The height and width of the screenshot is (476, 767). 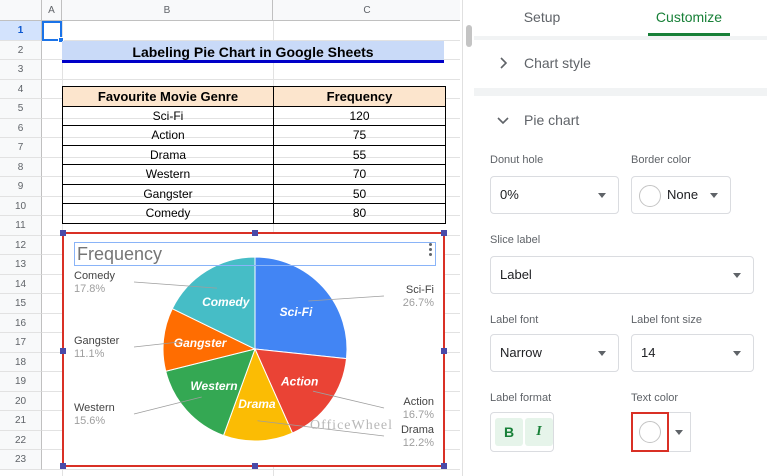 What do you see at coordinates (21, 89) in the screenshot?
I see `row-header: 4` at bounding box center [21, 89].